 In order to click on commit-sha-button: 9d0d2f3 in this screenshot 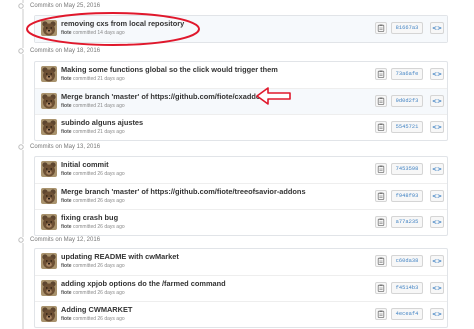, I will do `click(407, 101)`.